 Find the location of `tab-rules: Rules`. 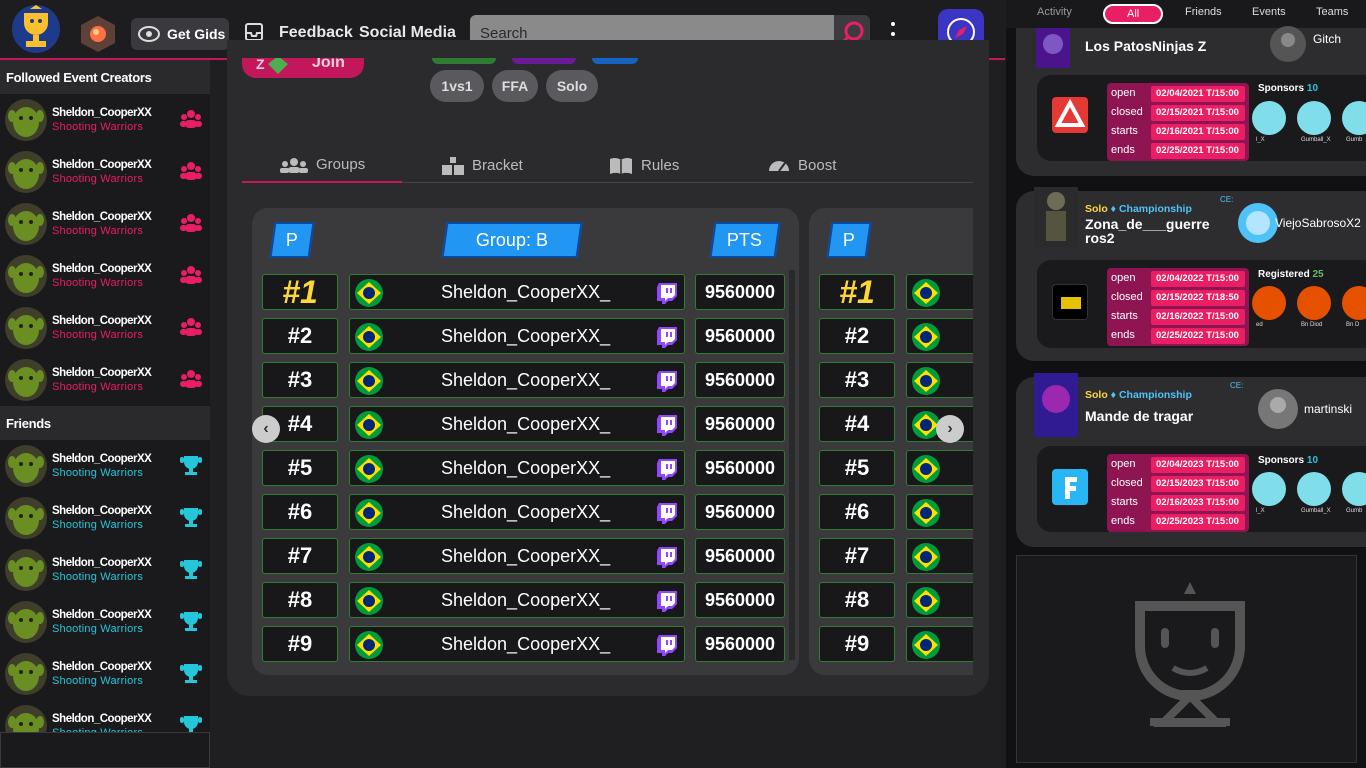

tab-rules: Rules is located at coordinates (644, 165).